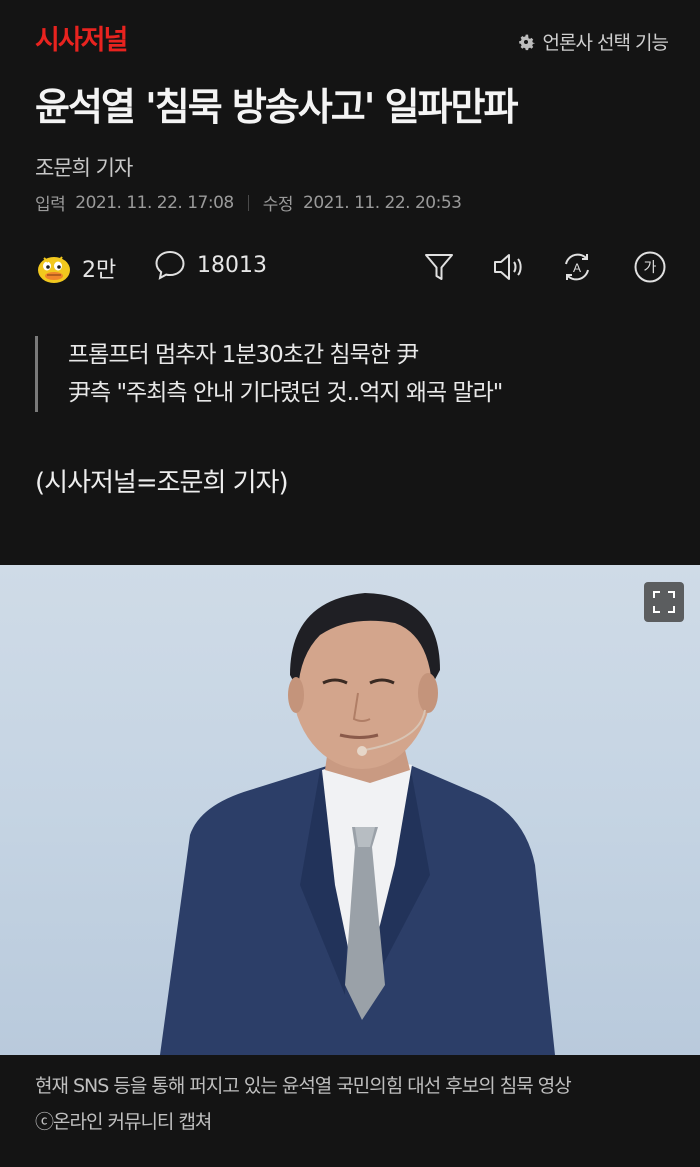 Image resolution: width=700 pixels, height=1167 pixels. Describe the element at coordinates (50, 205) in the screenshot. I see `input-label: 입력` at that location.